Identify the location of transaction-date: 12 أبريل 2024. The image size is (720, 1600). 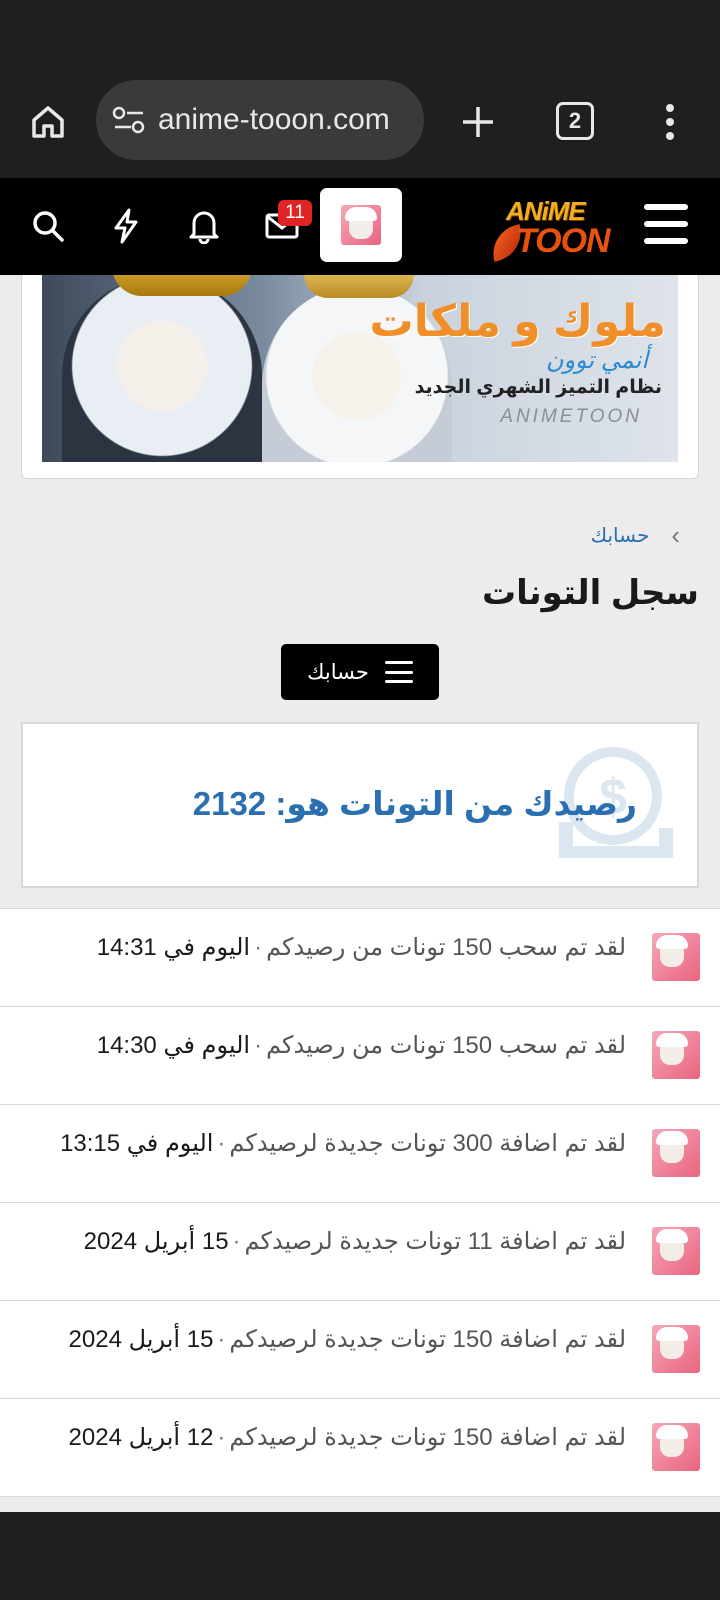
(141, 1437).